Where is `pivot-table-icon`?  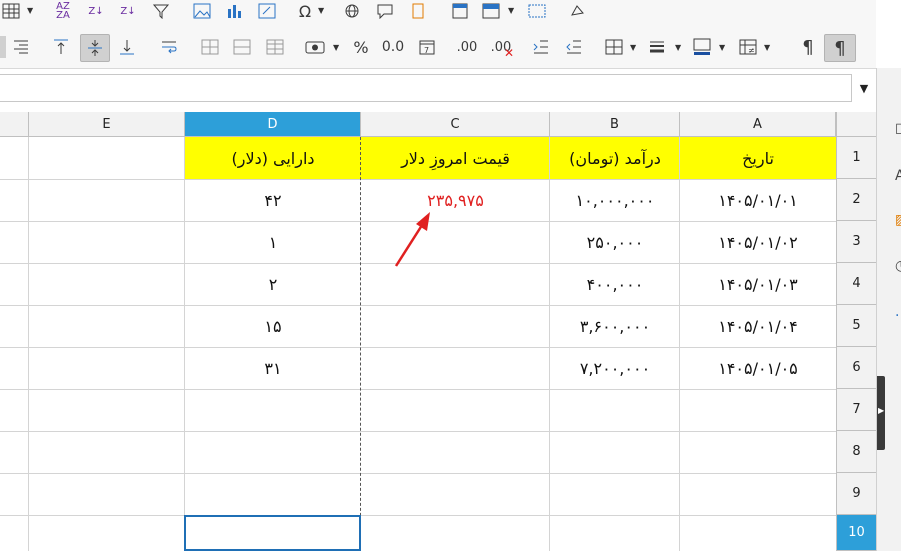 pivot-table-icon is located at coordinates (267, 11).